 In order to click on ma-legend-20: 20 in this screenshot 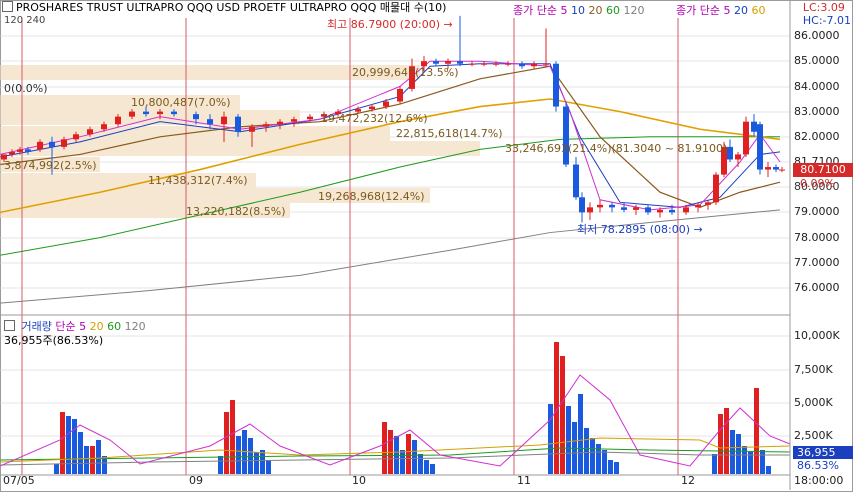, I will do `click(595, 10)`.